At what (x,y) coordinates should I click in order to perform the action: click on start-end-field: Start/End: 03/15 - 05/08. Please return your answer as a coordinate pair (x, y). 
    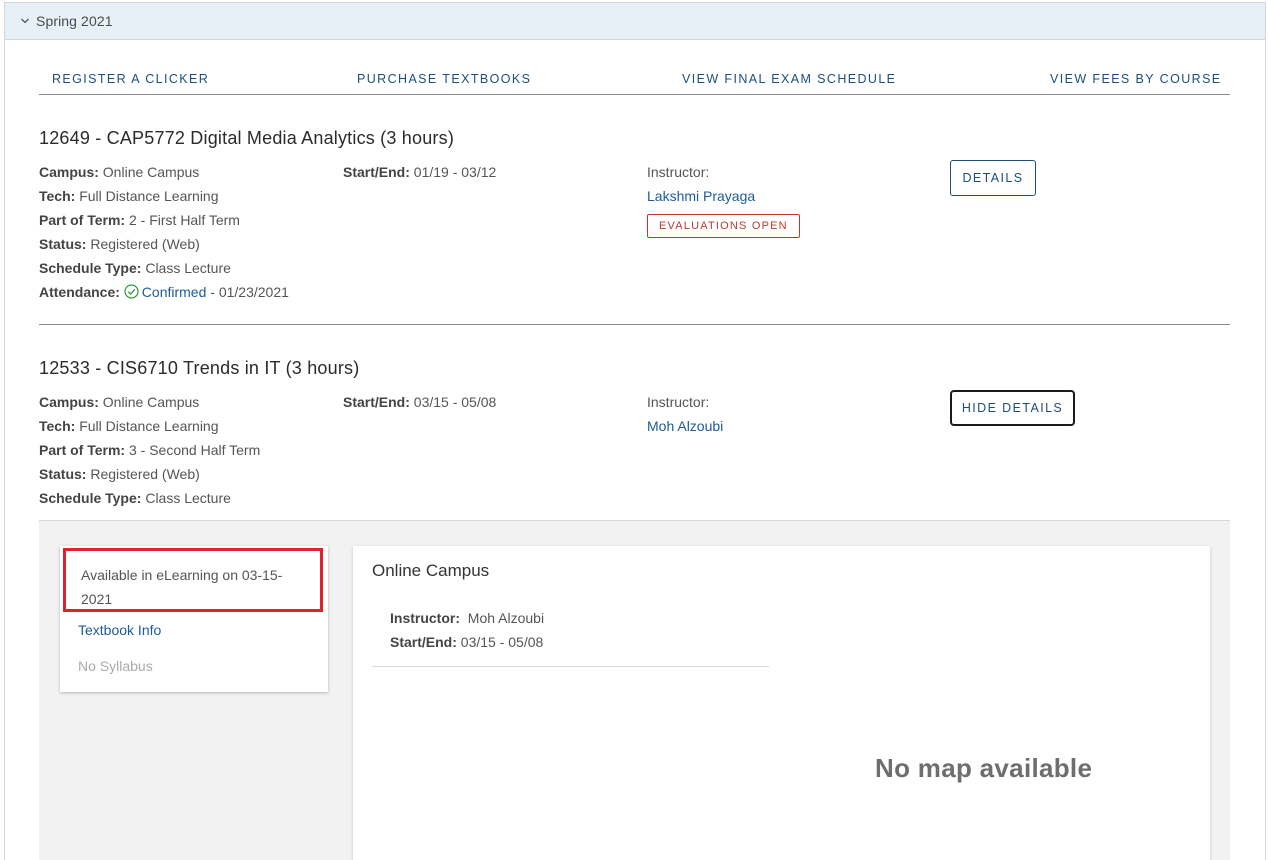
    Looking at the image, I should click on (420, 402).